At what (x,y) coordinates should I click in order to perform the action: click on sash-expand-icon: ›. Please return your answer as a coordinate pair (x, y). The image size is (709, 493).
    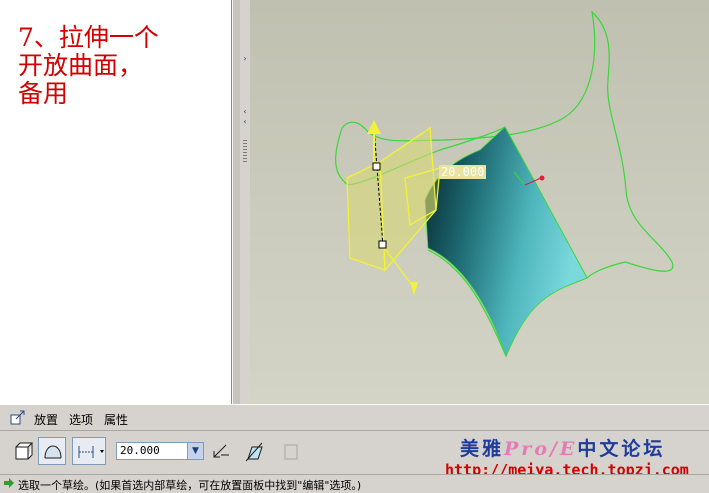
    Looking at the image, I should click on (245, 59).